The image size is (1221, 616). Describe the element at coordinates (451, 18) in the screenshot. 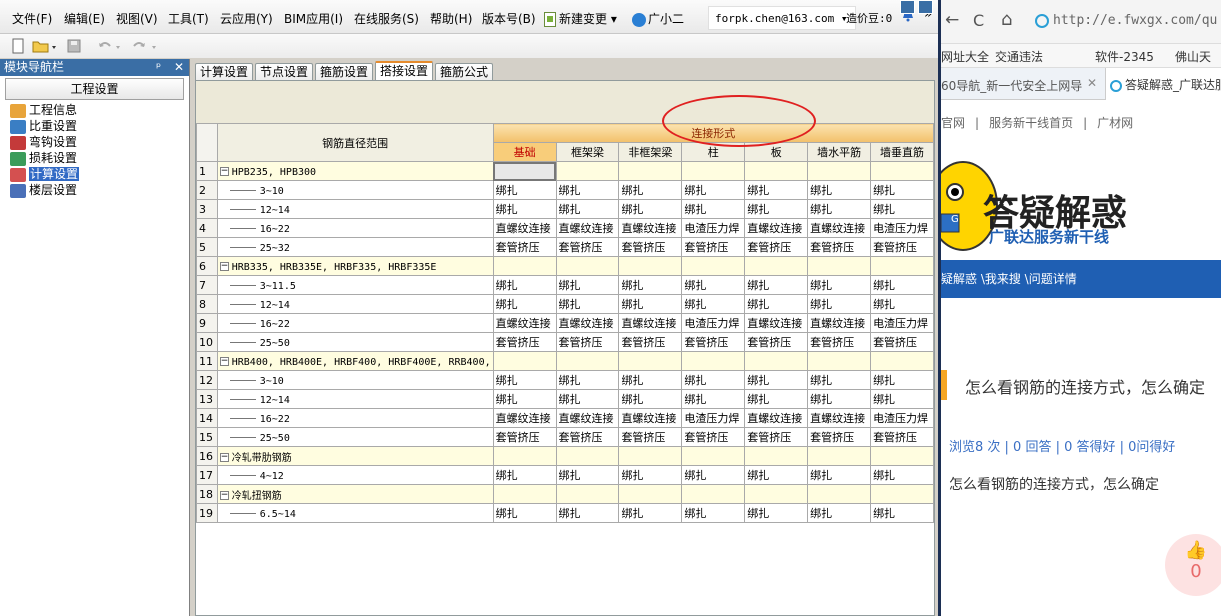

I see `menu-help: 帮助(H)` at that location.